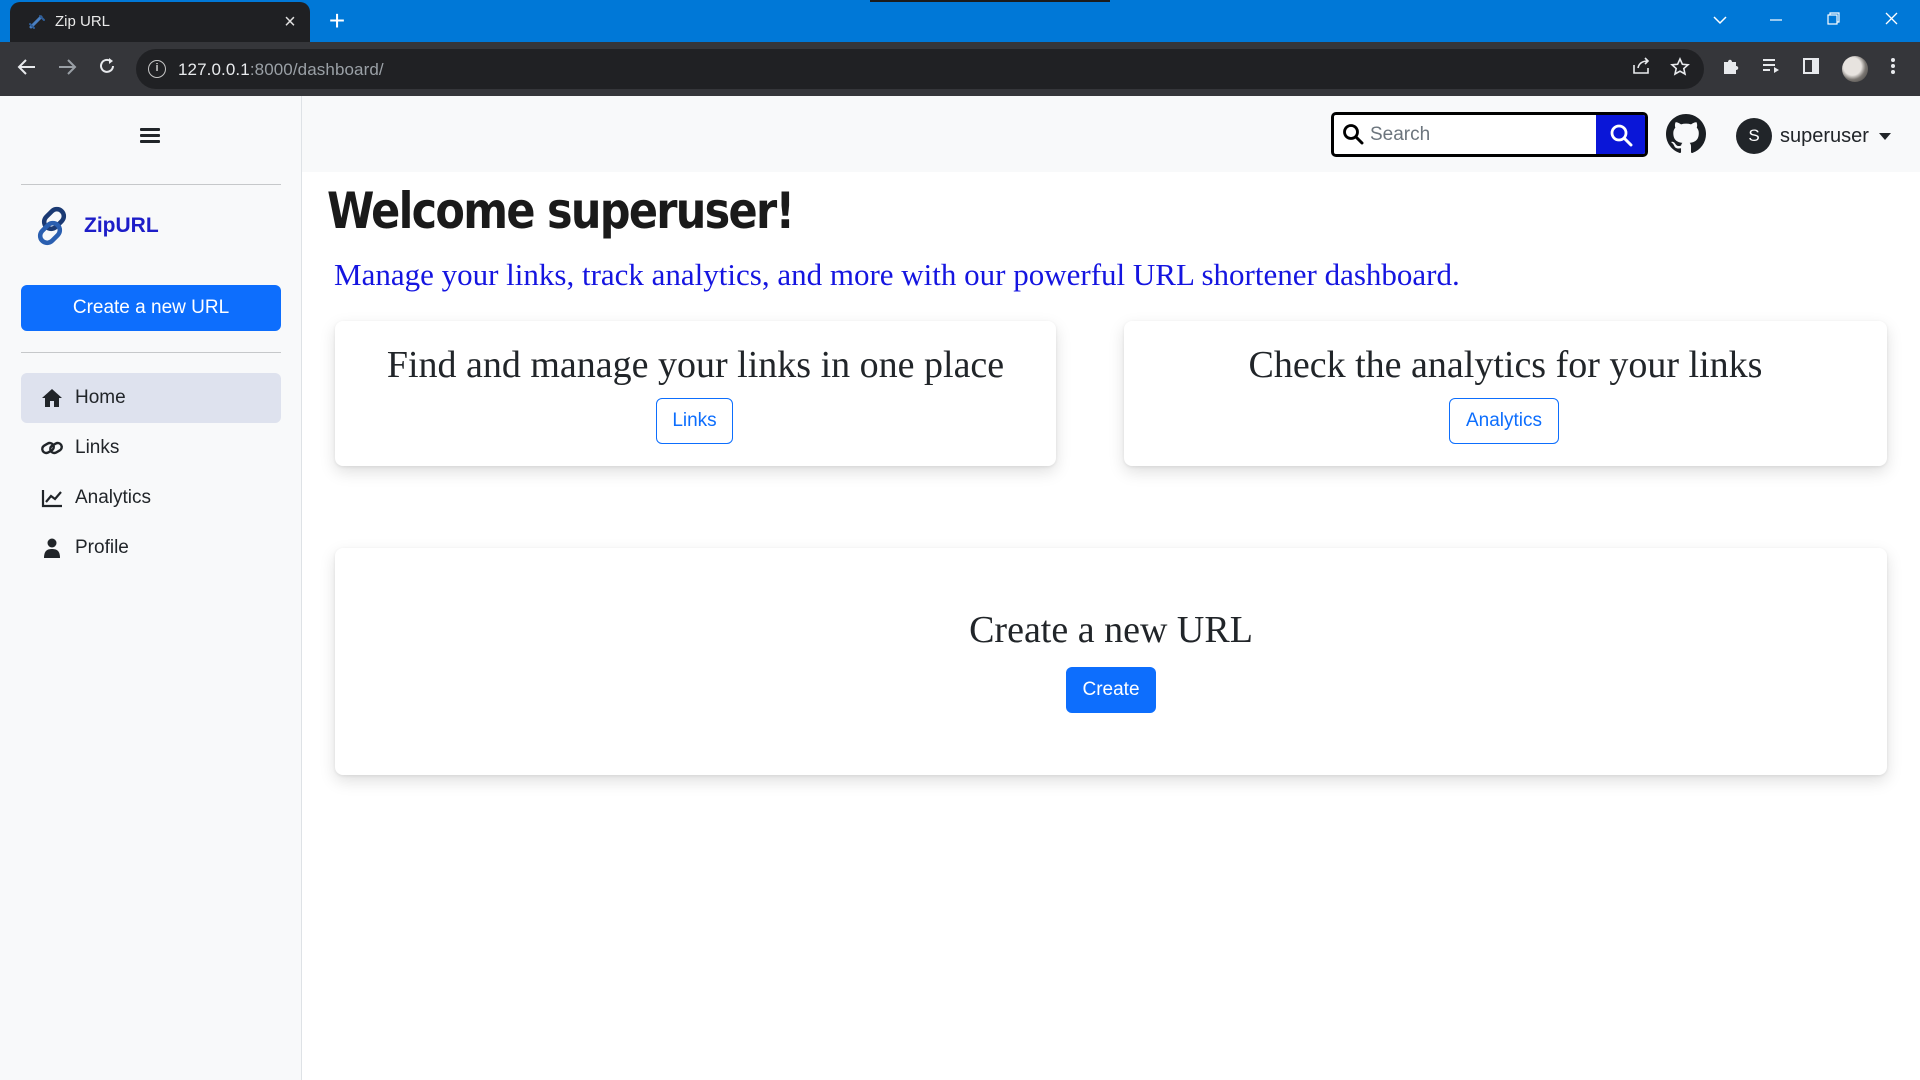  What do you see at coordinates (1686, 134) in the screenshot?
I see `github-icon` at bounding box center [1686, 134].